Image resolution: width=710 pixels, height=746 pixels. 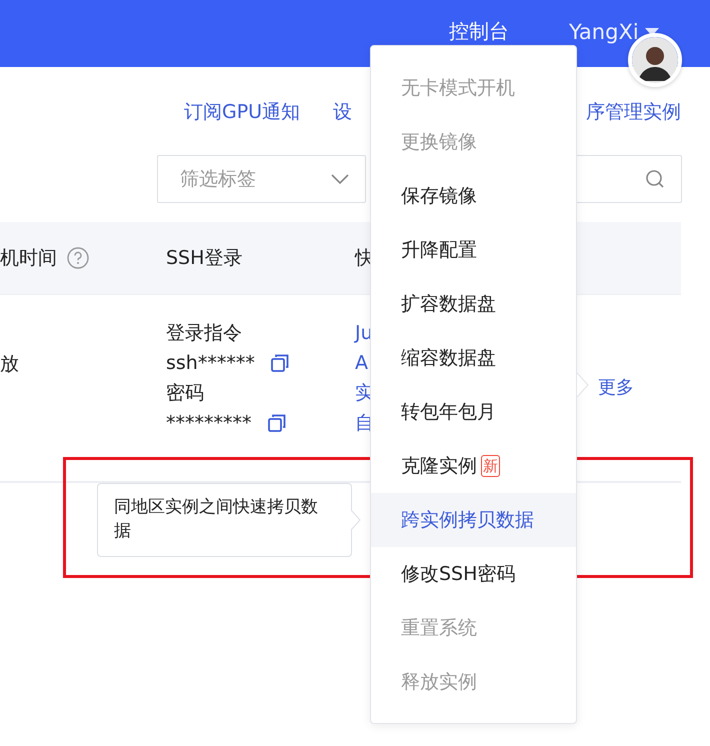 What do you see at coordinates (473, 304) in the screenshot?
I see `menu-item: 扩容数据盘` at bounding box center [473, 304].